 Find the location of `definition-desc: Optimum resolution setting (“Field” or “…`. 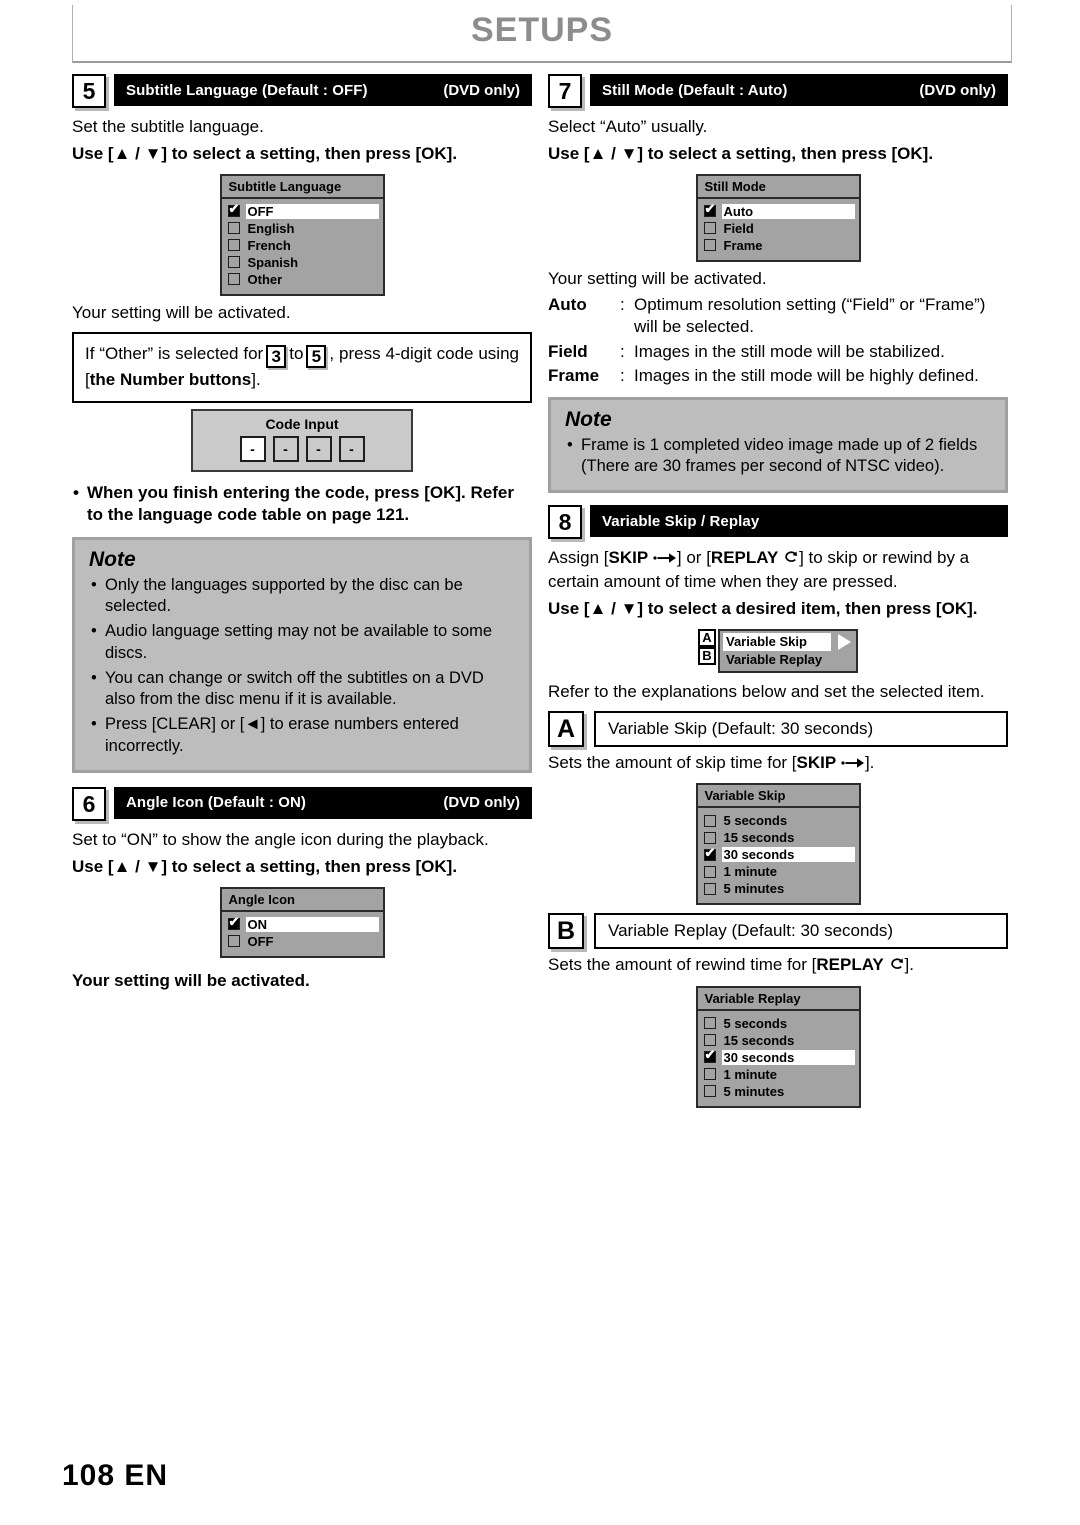

definition-desc: Optimum resolution setting (“Field” or “… is located at coordinates (810, 316).